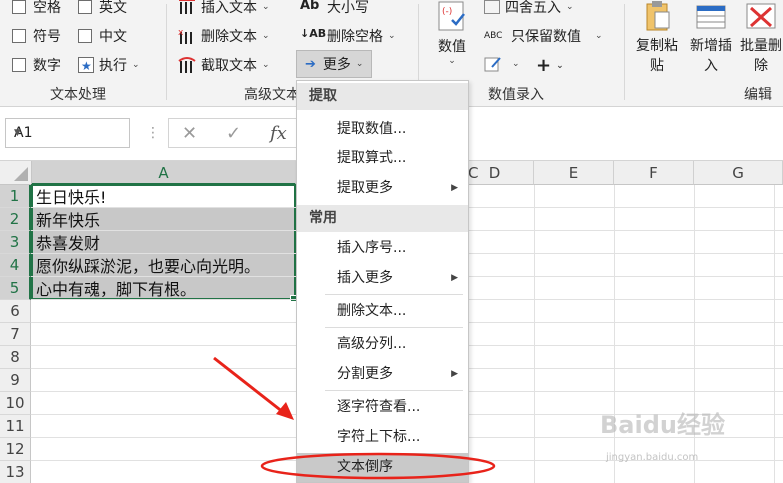  I want to click on row-header: 5, so click(15, 288).